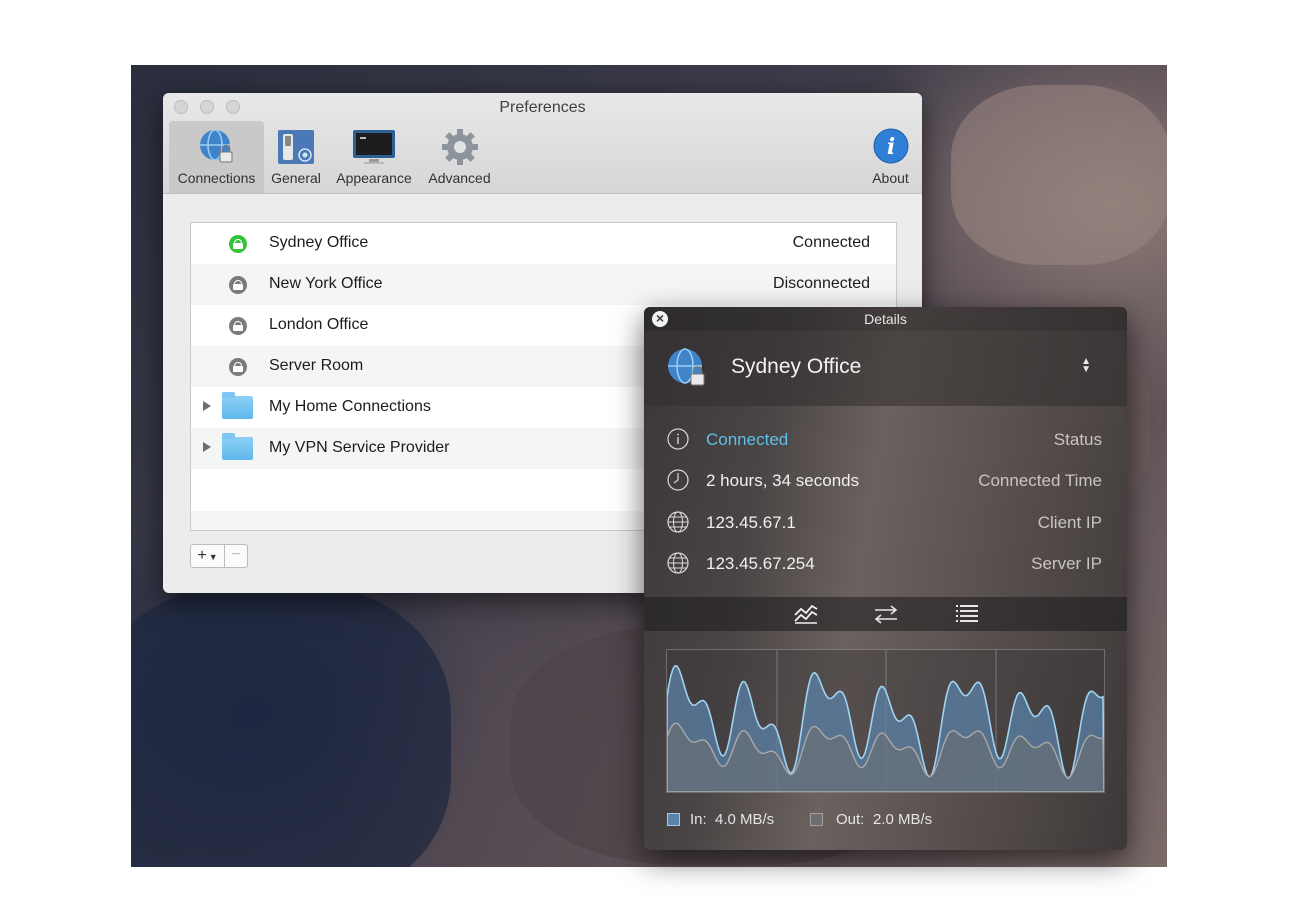 Image resolution: width=1300 pixels, height=910 pixels. What do you see at coordinates (359, 447) in the screenshot?
I see `folder-name: My VPN Service Provider` at bounding box center [359, 447].